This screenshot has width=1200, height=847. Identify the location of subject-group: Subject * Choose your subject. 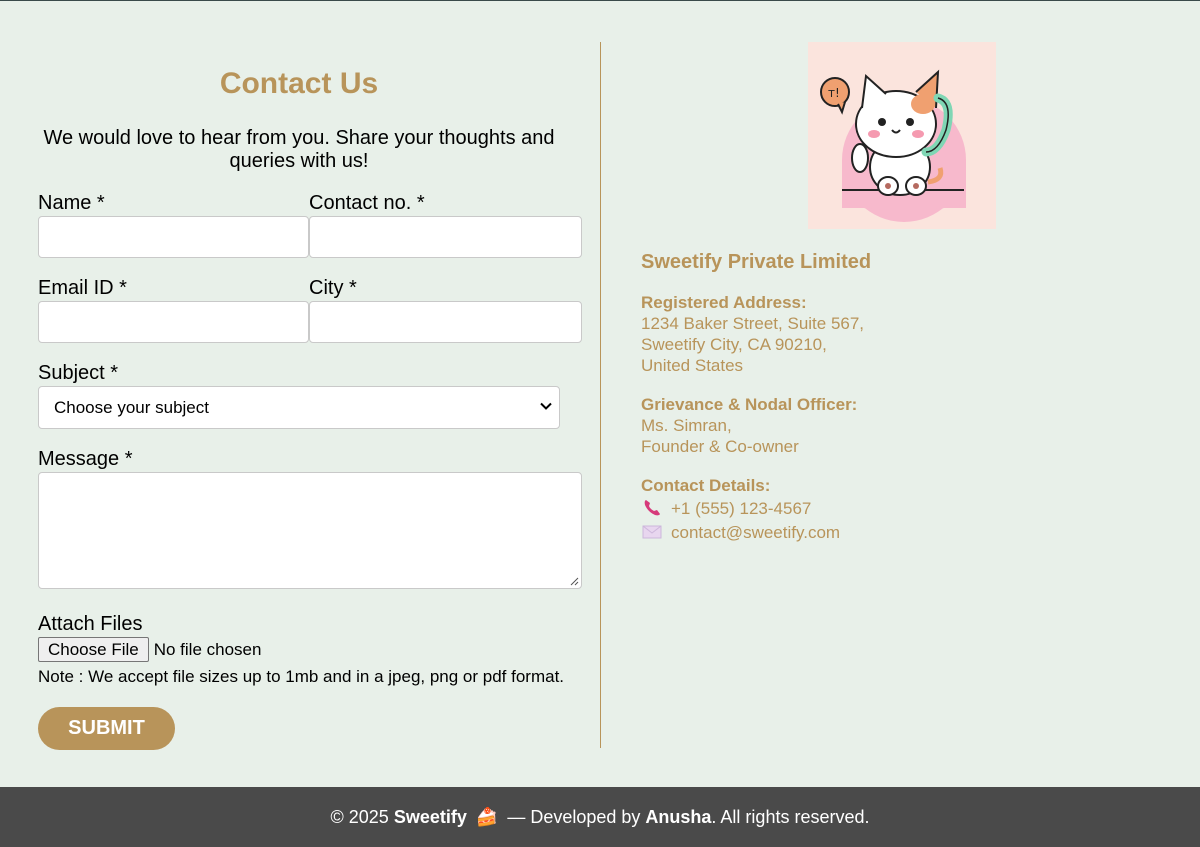
(310, 395).